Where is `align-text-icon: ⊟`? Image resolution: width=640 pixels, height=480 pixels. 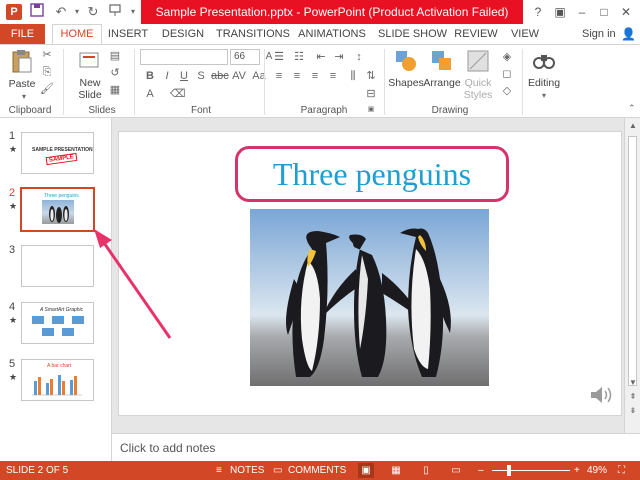 align-text-icon: ⊟ is located at coordinates (371, 94).